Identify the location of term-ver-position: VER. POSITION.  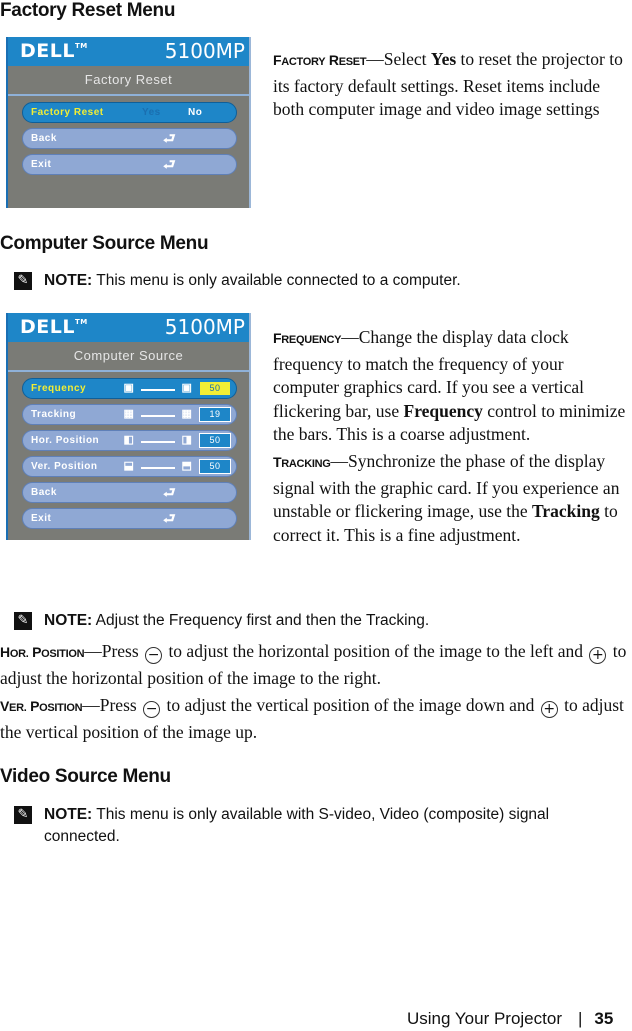
(41, 706).